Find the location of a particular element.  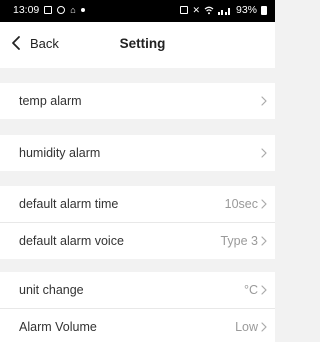

setting-label: Alarm Volume is located at coordinates (58, 327).